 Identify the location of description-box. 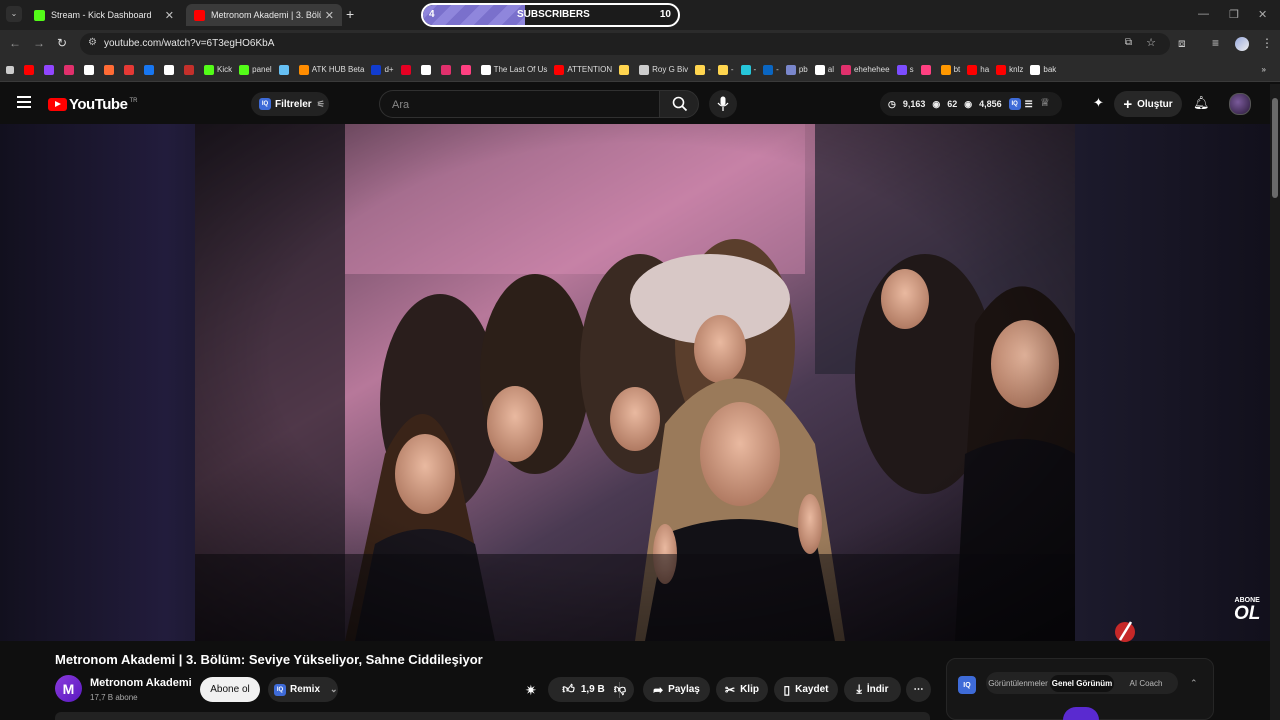
(492, 716).